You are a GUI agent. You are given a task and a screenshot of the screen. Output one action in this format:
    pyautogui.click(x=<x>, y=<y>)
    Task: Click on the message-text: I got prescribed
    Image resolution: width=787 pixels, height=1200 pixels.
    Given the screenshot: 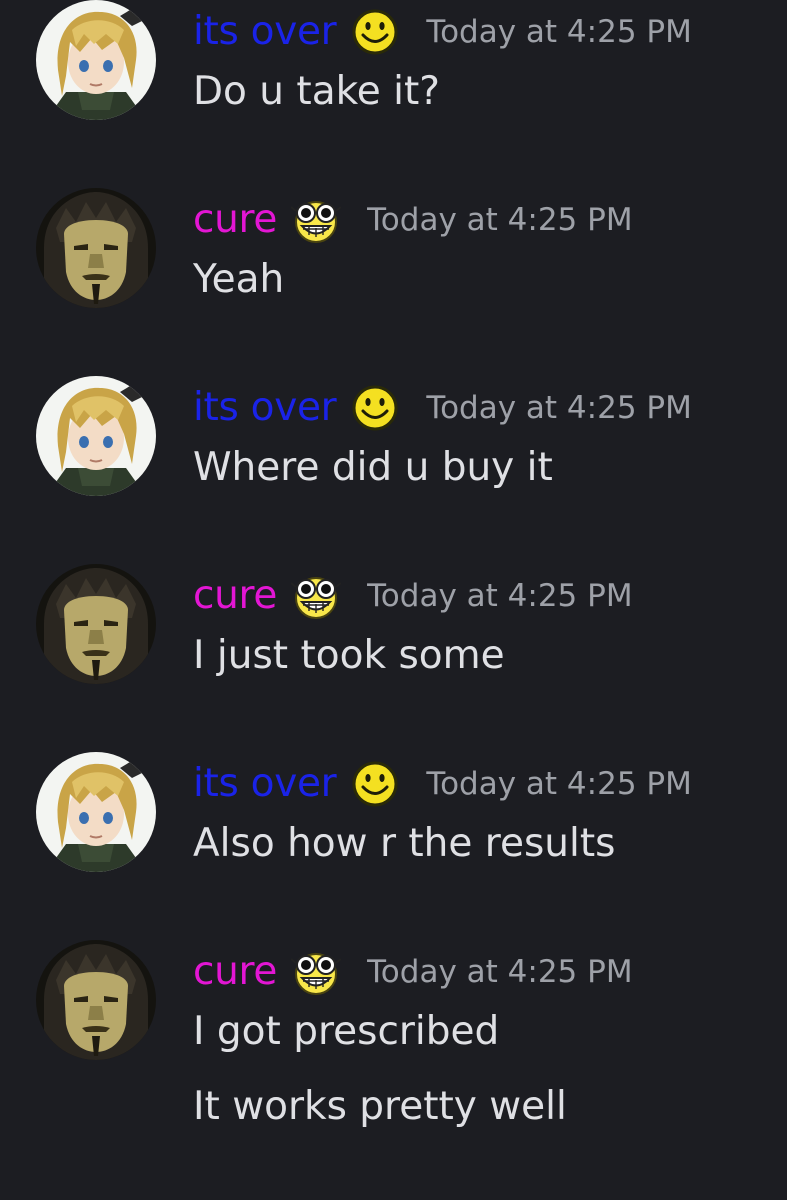 What is the action you would take?
    pyautogui.click(x=346, y=1031)
    